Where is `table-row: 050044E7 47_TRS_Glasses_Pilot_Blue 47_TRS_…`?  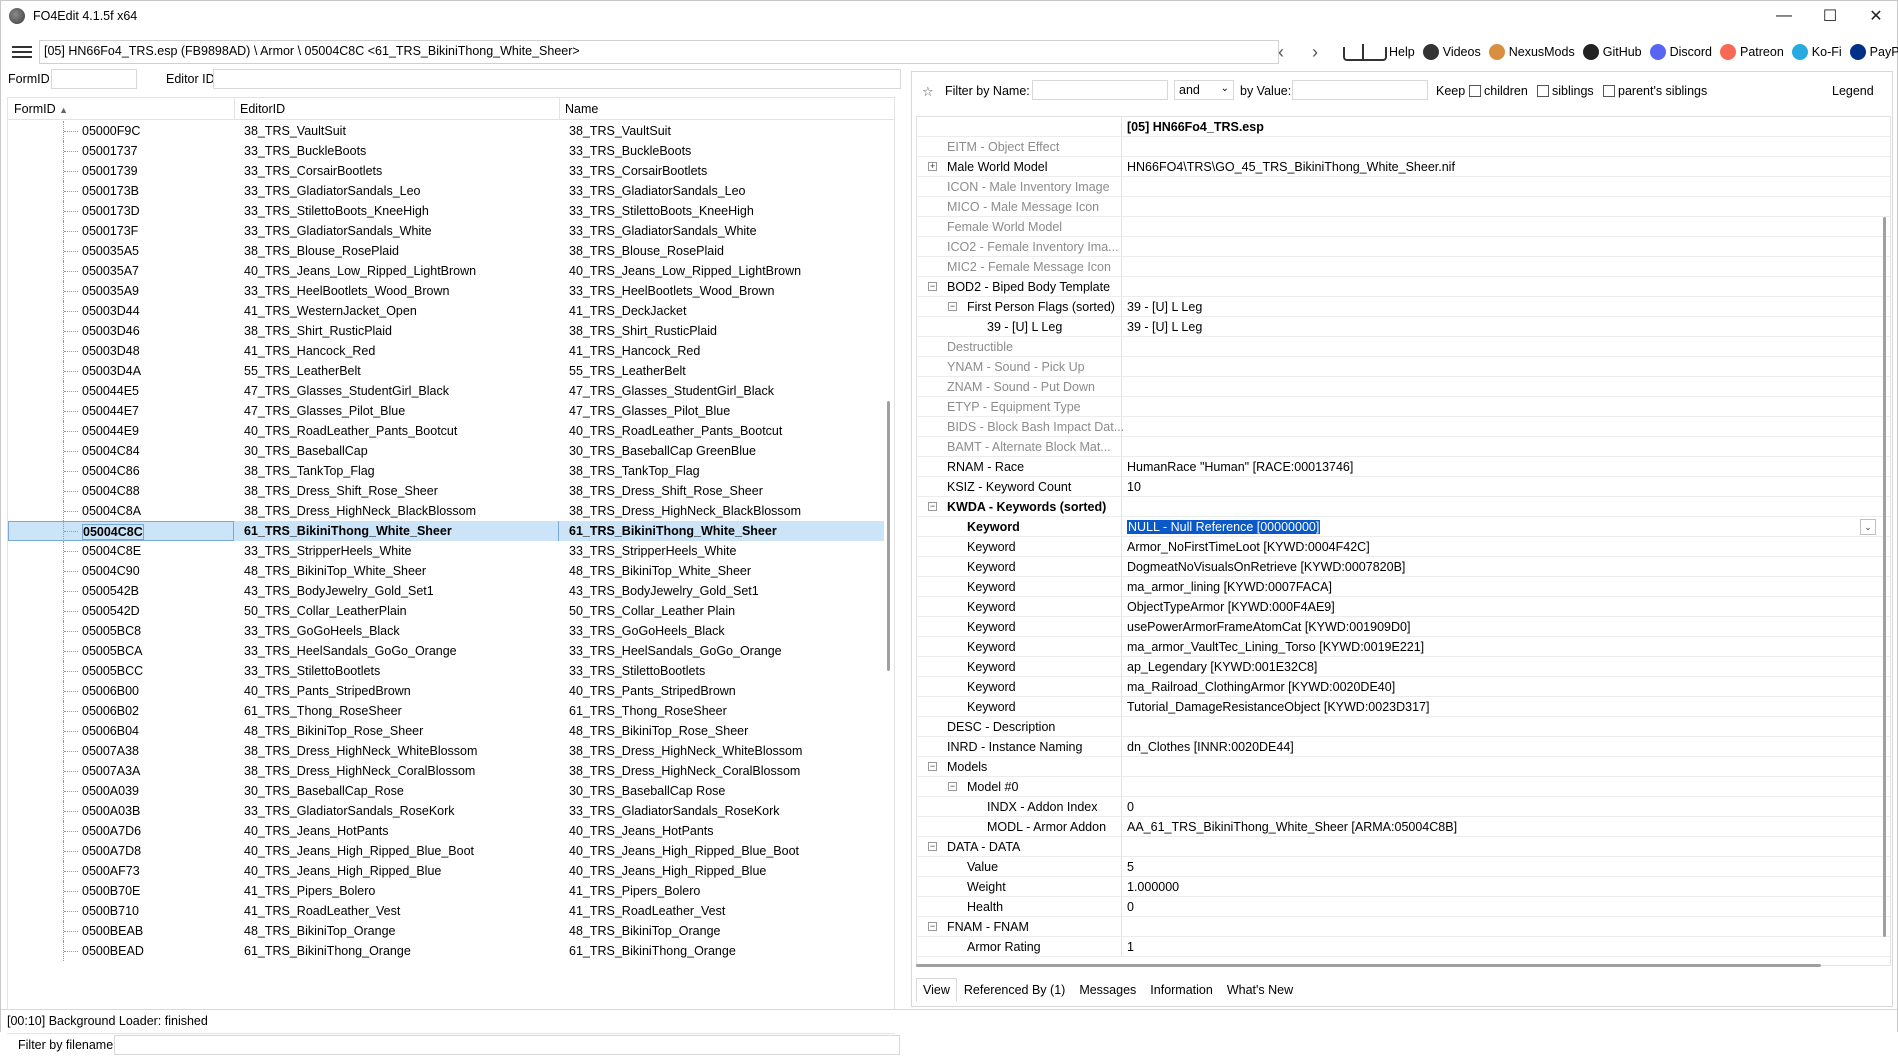
table-row: 050044E7 47_TRS_Glasses_Pilot_Blue 47_TRS_… is located at coordinates (447, 411).